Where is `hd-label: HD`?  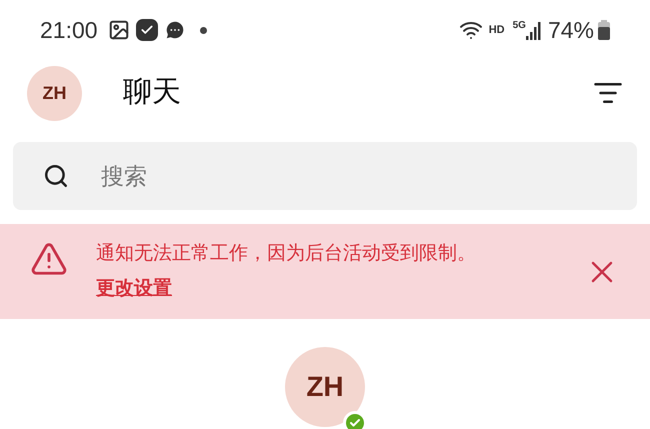 hd-label: HD is located at coordinates (496, 30).